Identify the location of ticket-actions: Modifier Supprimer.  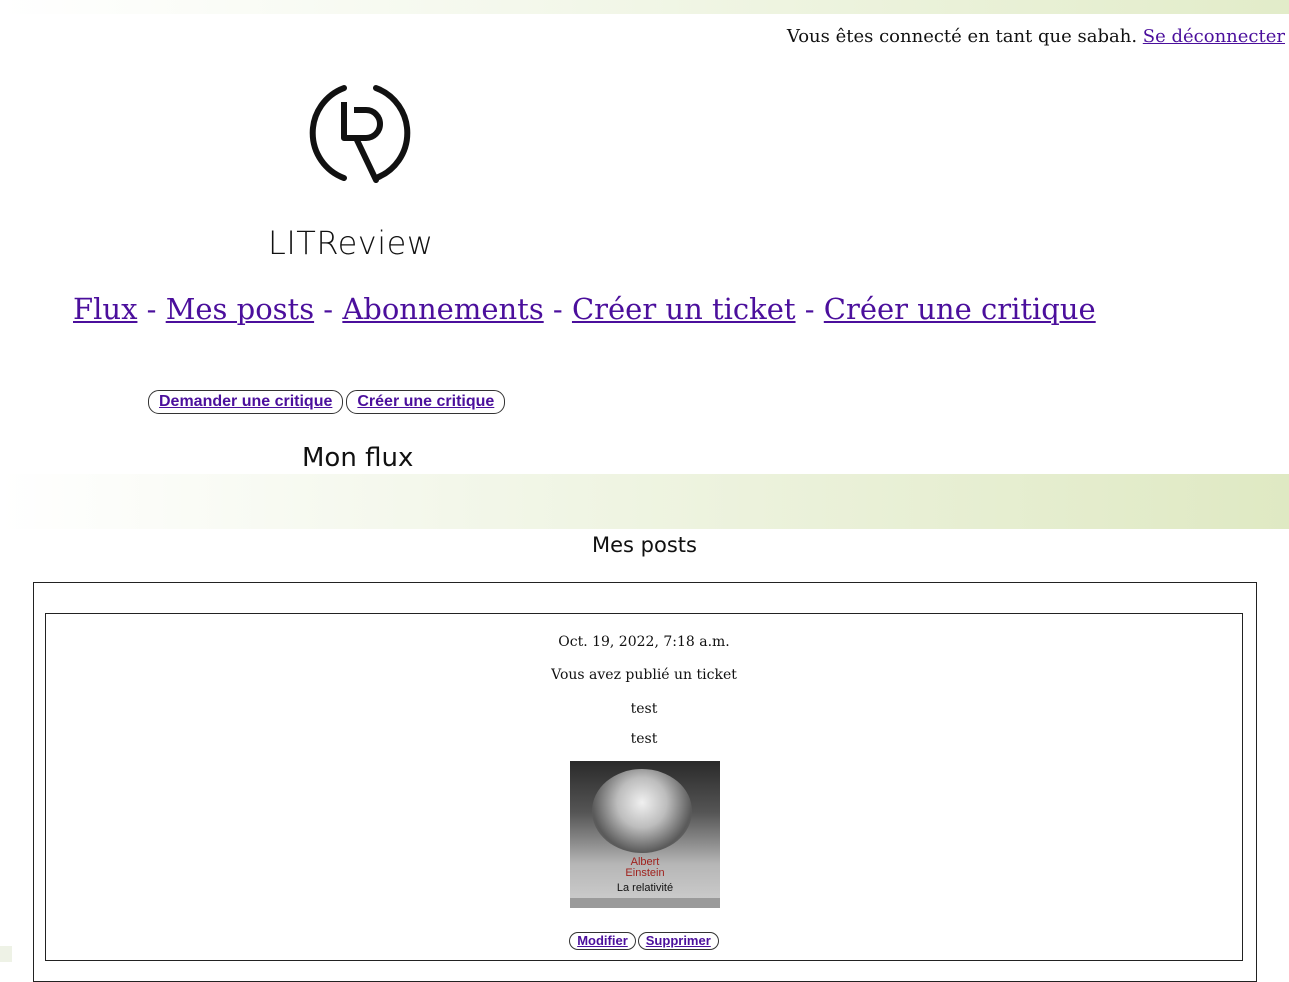
(644, 941).